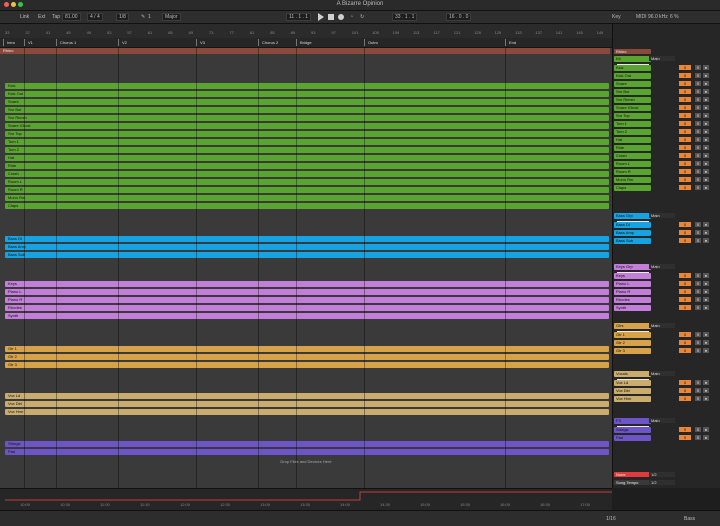 Image resolution: width=720 pixels, height=526 pixels. What do you see at coordinates (143, 17) in the screenshot?
I see `pencil-icon: ✎` at bounding box center [143, 17].